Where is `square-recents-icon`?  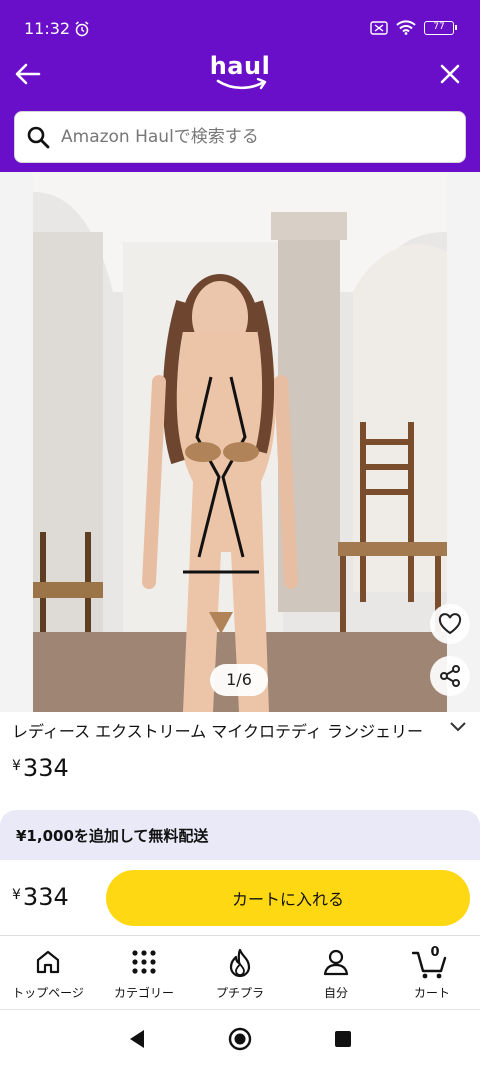 square-recents-icon is located at coordinates (343, 1039).